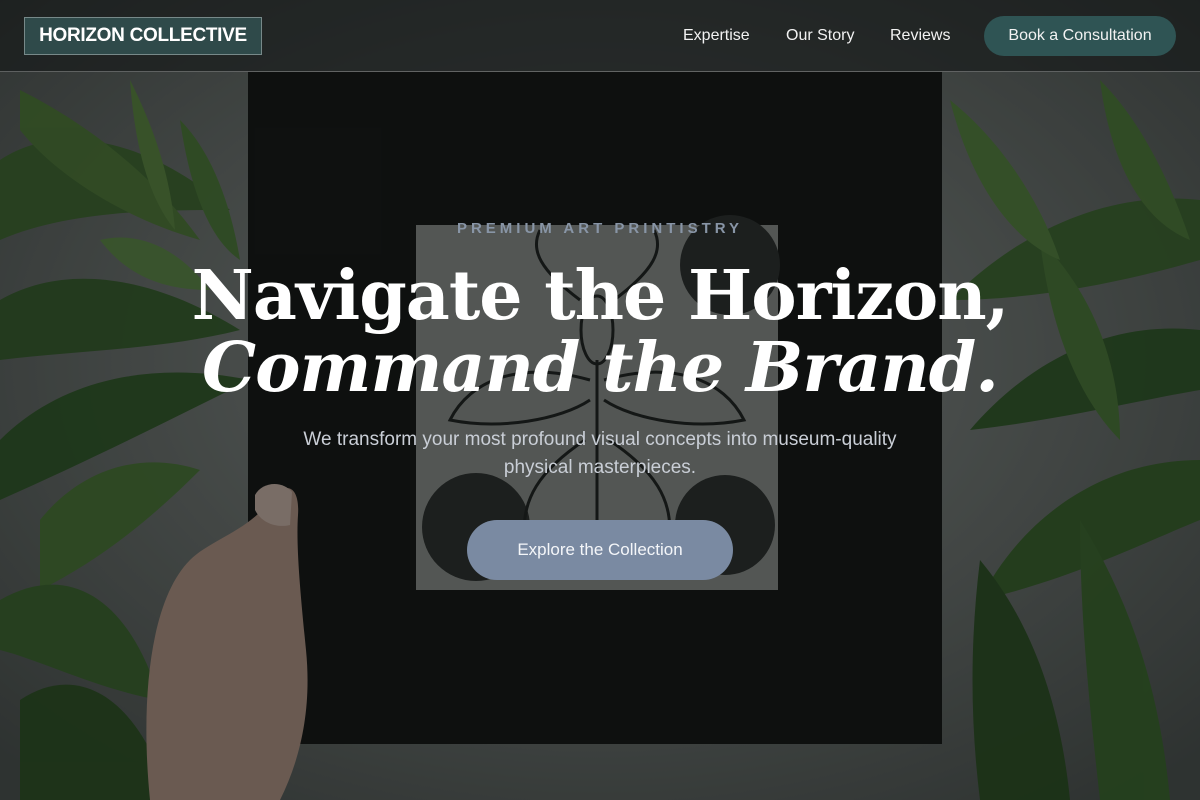 This screenshot has height=800, width=1200. I want to click on nav-link-our-story: Our Story, so click(820, 36).